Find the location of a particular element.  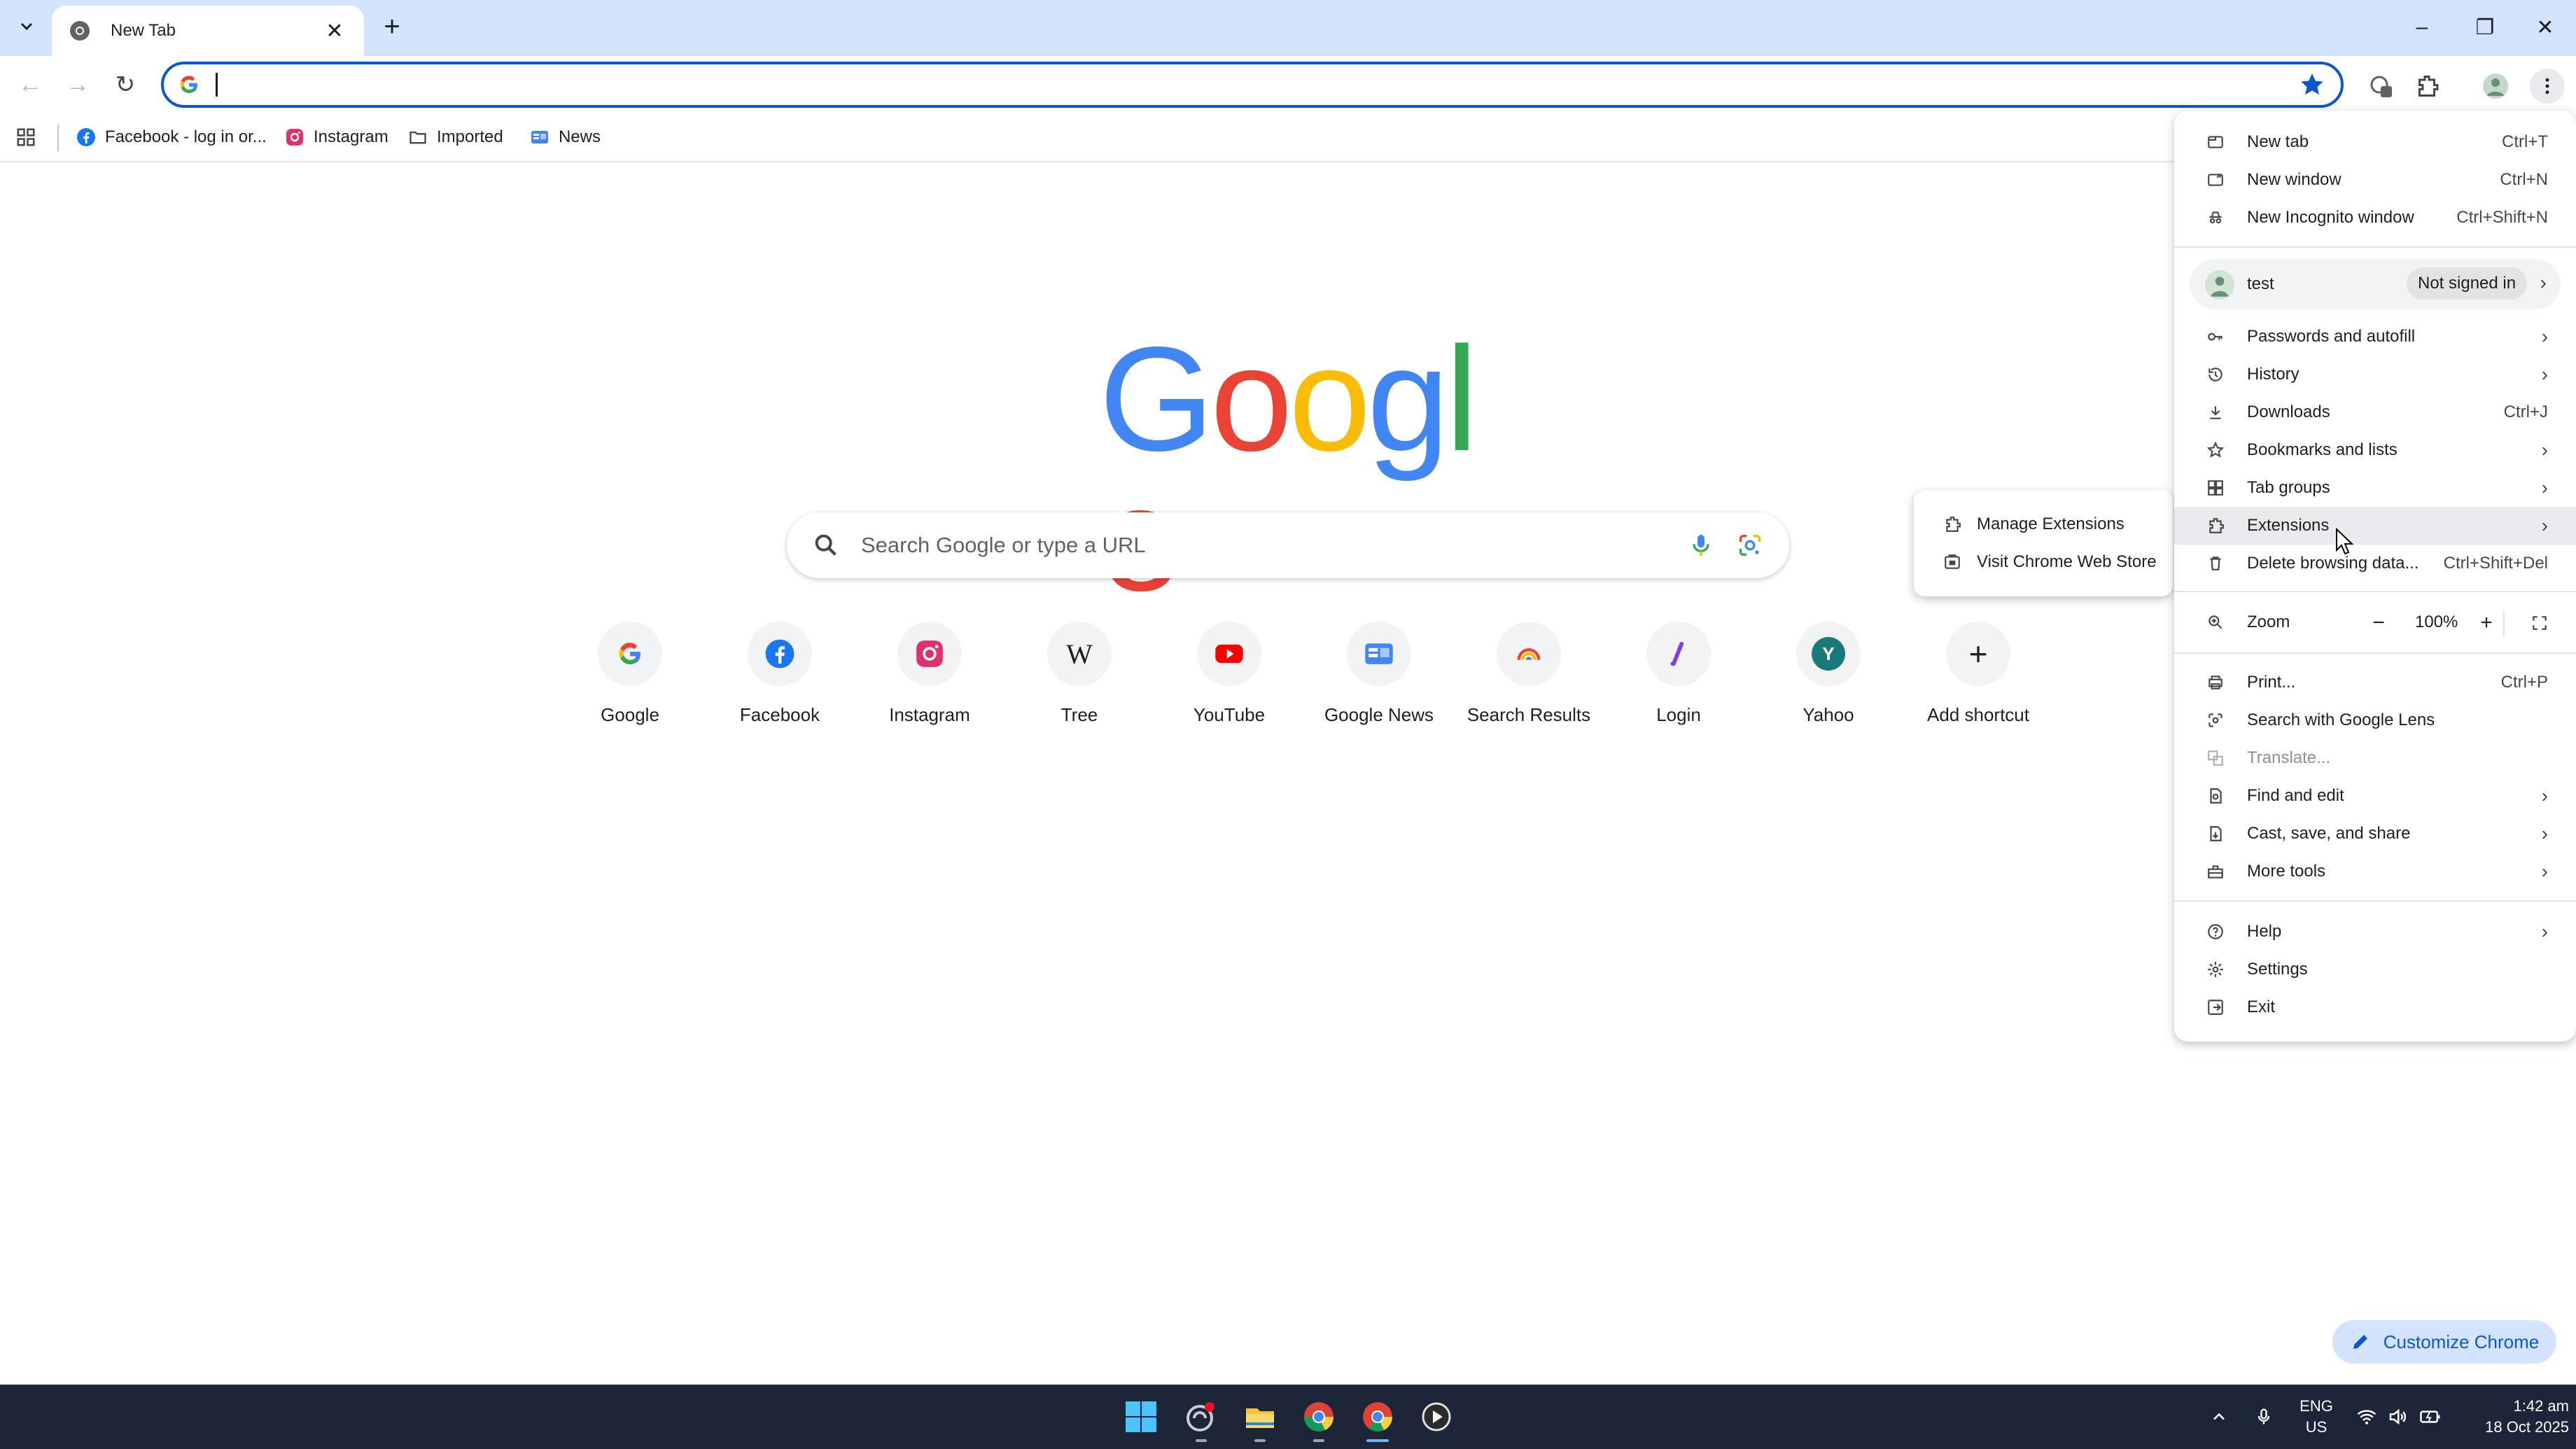

menu-google-lens: Search with Google Lens is located at coordinates (2375, 720).